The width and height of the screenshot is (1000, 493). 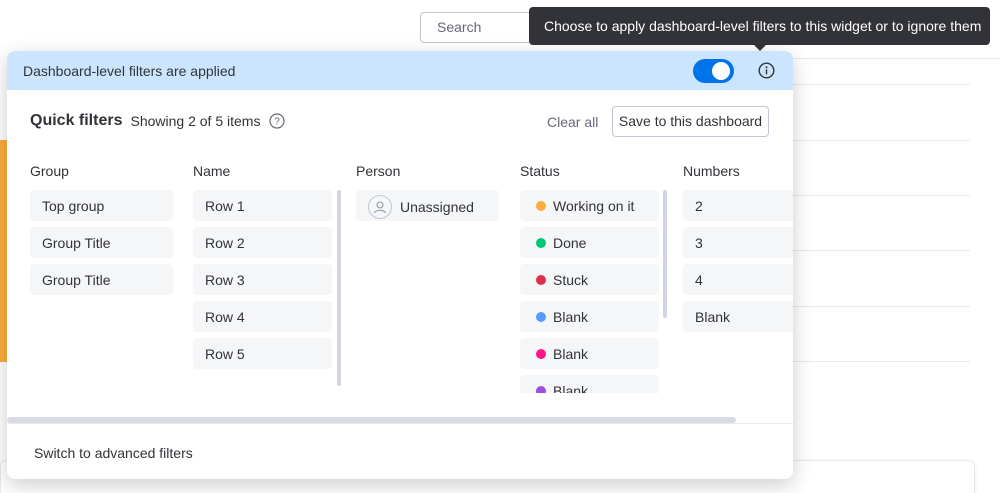 What do you see at coordinates (339, 288) in the screenshot?
I see `name-column-scrollbar` at bounding box center [339, 288].